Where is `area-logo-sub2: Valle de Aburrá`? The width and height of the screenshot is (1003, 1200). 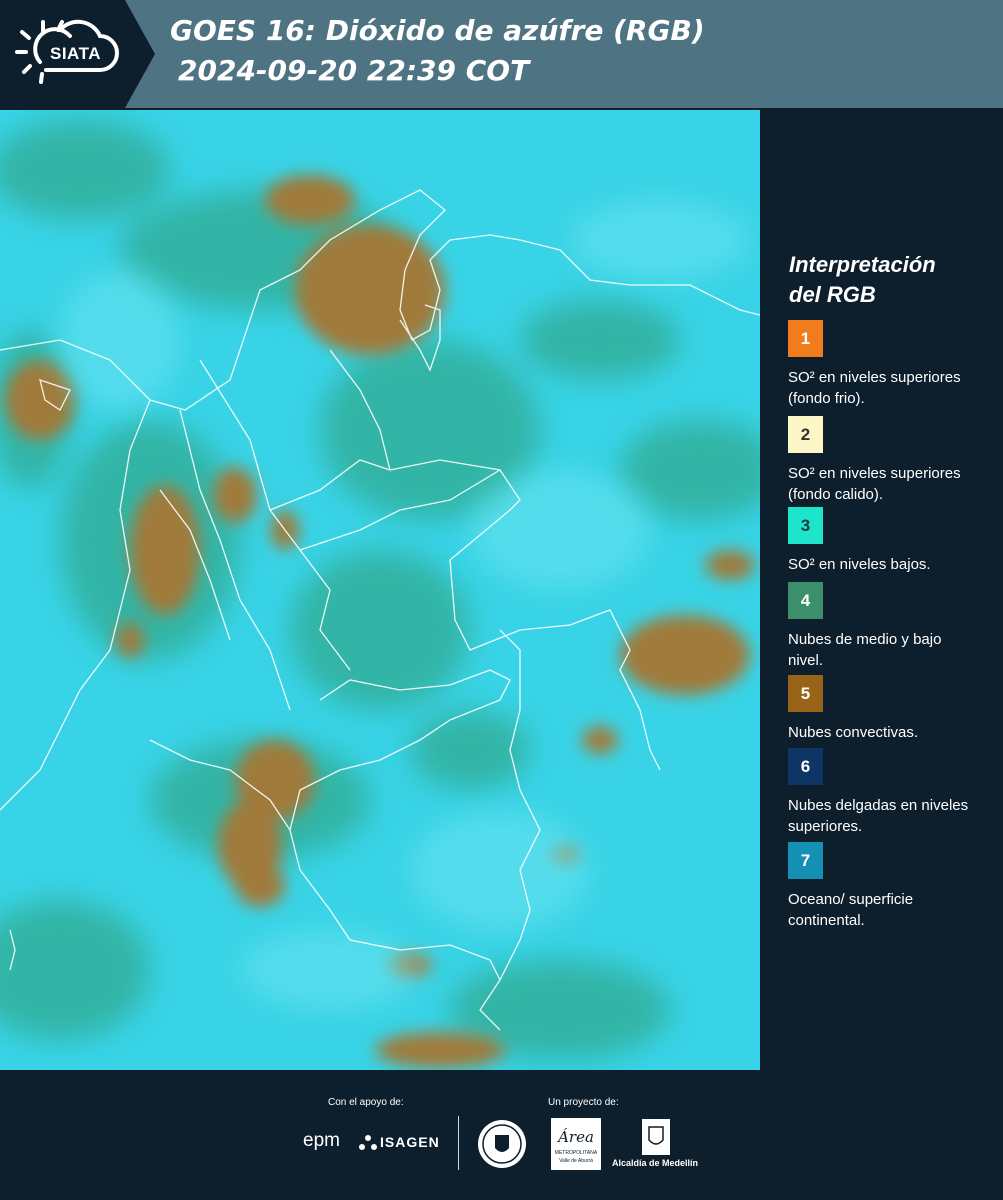
area-logo-sub2: Valle de Aburrá is located at coordinates (576, 1161).